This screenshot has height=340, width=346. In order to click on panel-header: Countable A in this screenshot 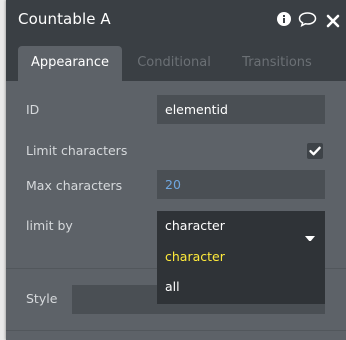, I will do `click(176, 20)`.